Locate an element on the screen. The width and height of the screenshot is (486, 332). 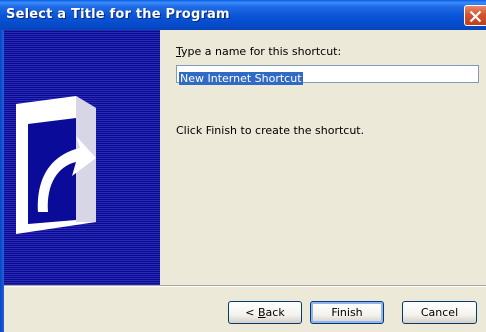
shortcut-name-label-text: ype a name for this shortcut: is located at coordinates (261, 51).